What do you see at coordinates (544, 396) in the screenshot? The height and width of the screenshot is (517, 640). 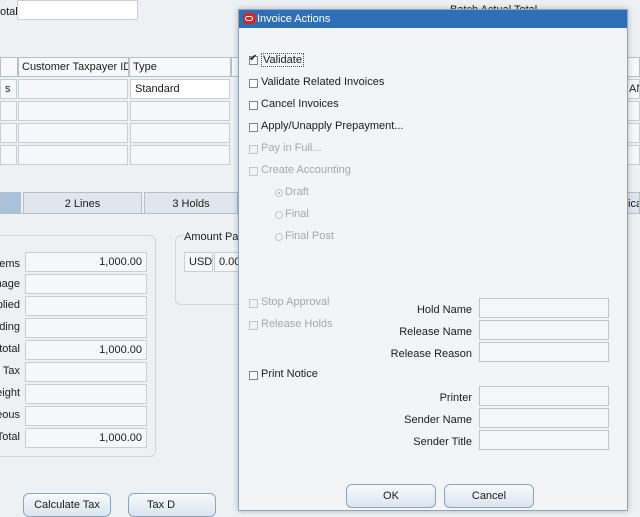 I see `printer-field` at bounding box center [544, 396].